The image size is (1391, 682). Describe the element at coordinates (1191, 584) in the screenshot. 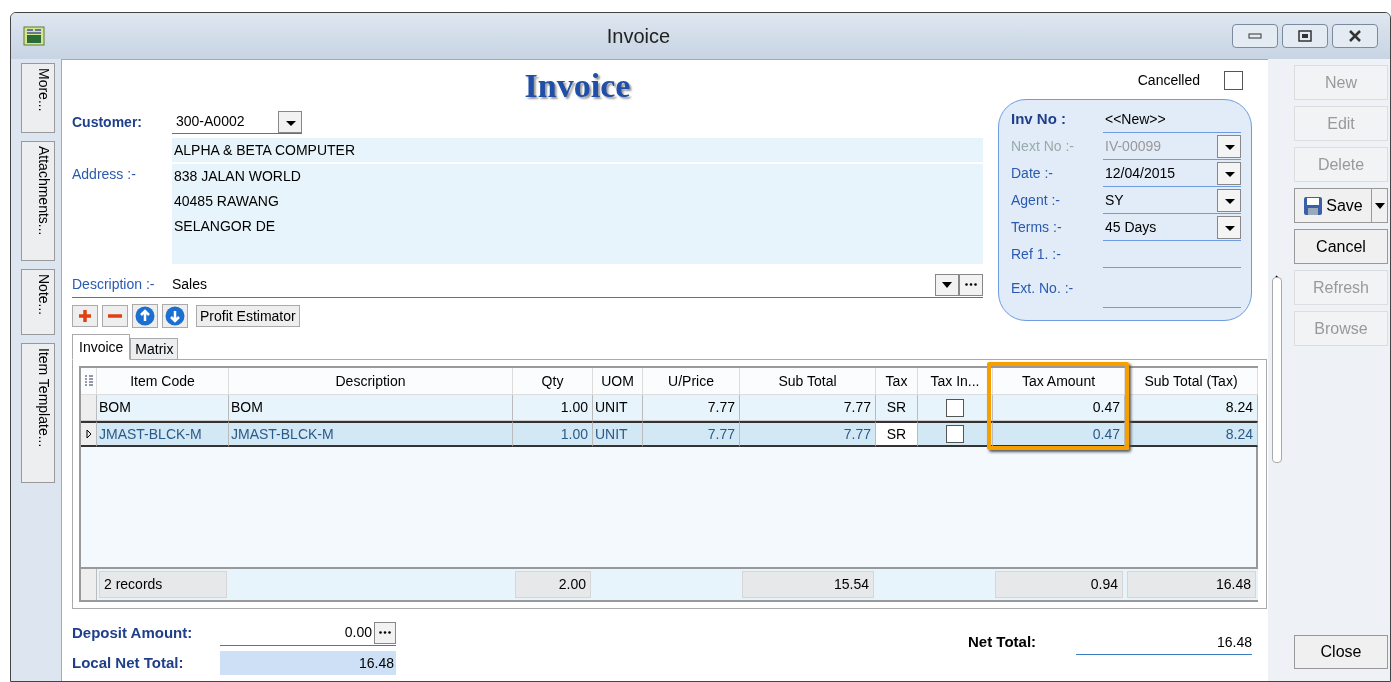

I see `summary-cell: 16.48` at that location.